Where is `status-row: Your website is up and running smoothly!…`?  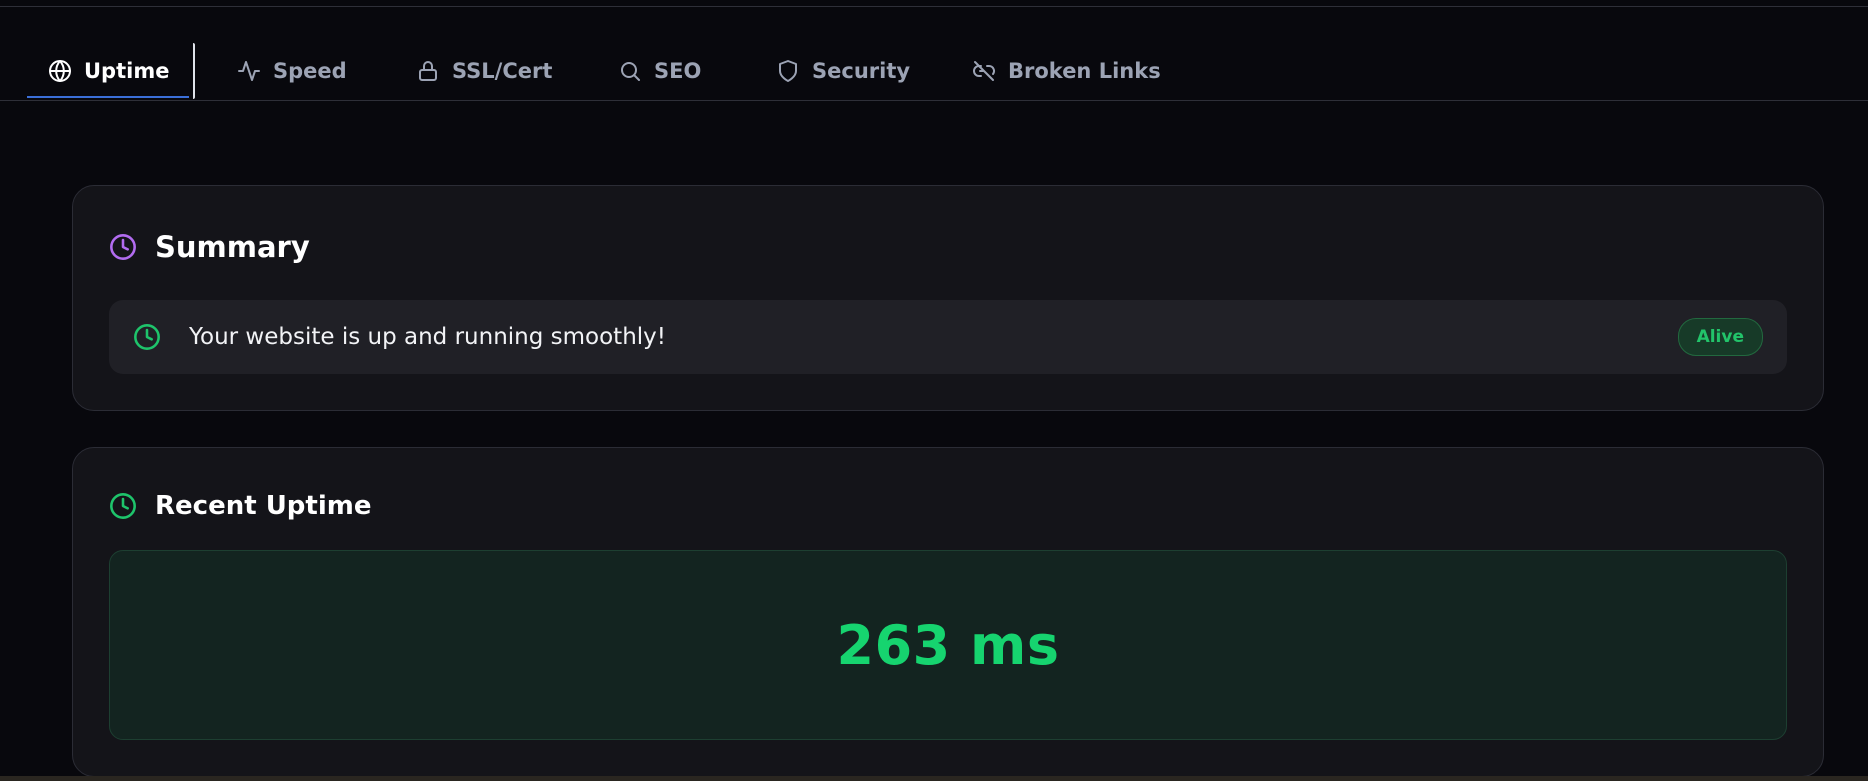 status-row: Your website is up and running smoothly!… is located at coordinates (948, 337).